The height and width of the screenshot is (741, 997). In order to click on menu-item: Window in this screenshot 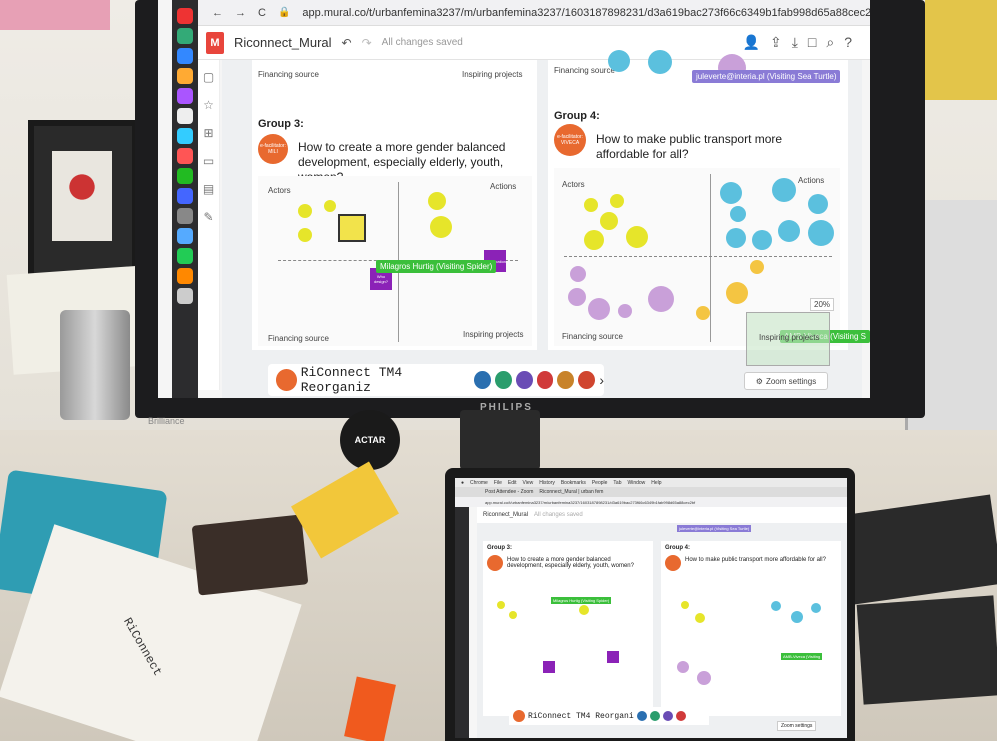, I will do `click(636, 483)`.